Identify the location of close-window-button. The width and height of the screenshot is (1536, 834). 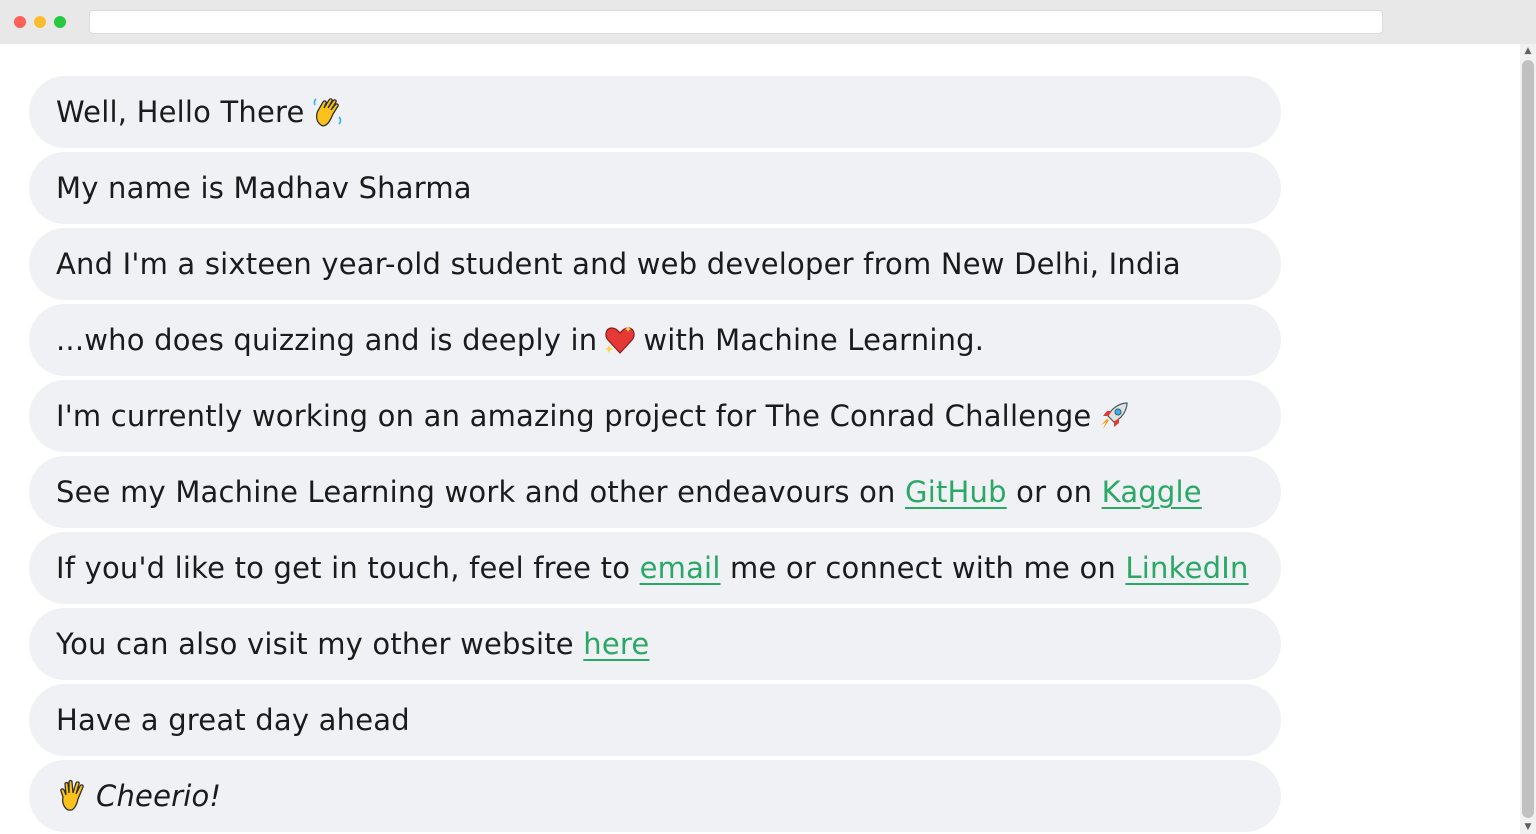
(20, 22).